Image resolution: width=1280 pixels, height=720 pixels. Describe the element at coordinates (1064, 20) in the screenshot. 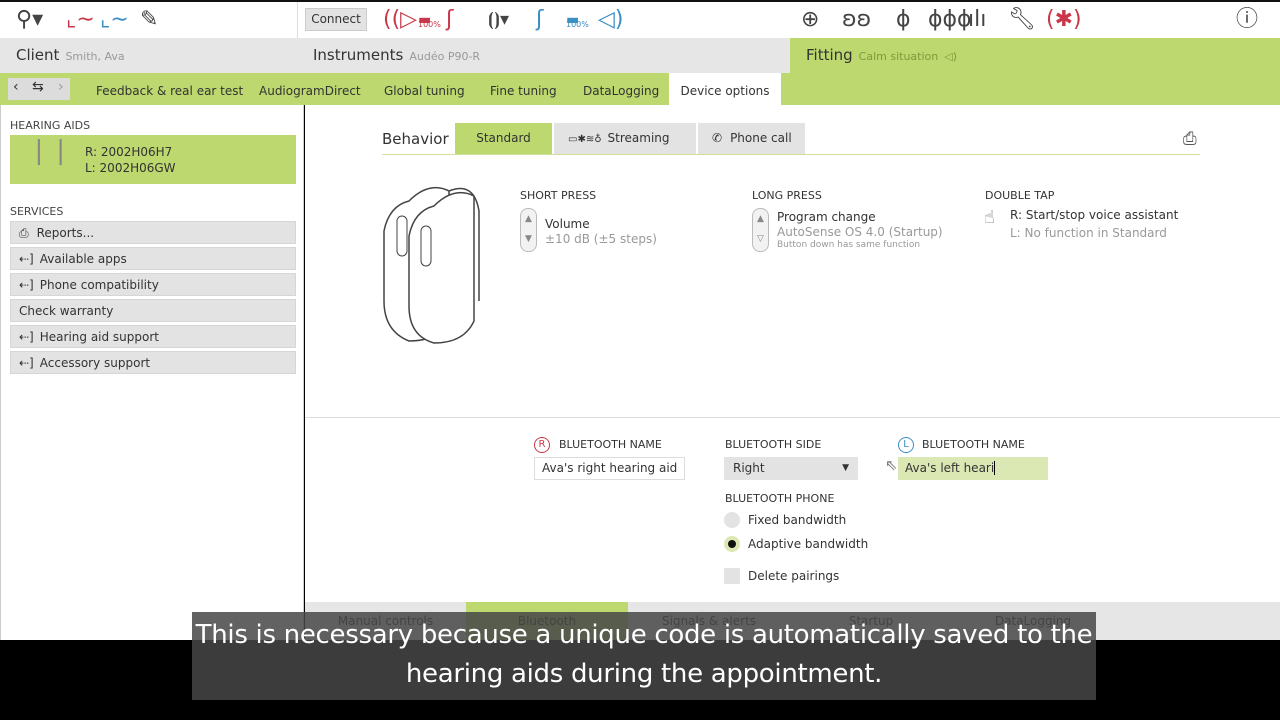

I see `bluetooth-headset-icon: (✱)` at that location.